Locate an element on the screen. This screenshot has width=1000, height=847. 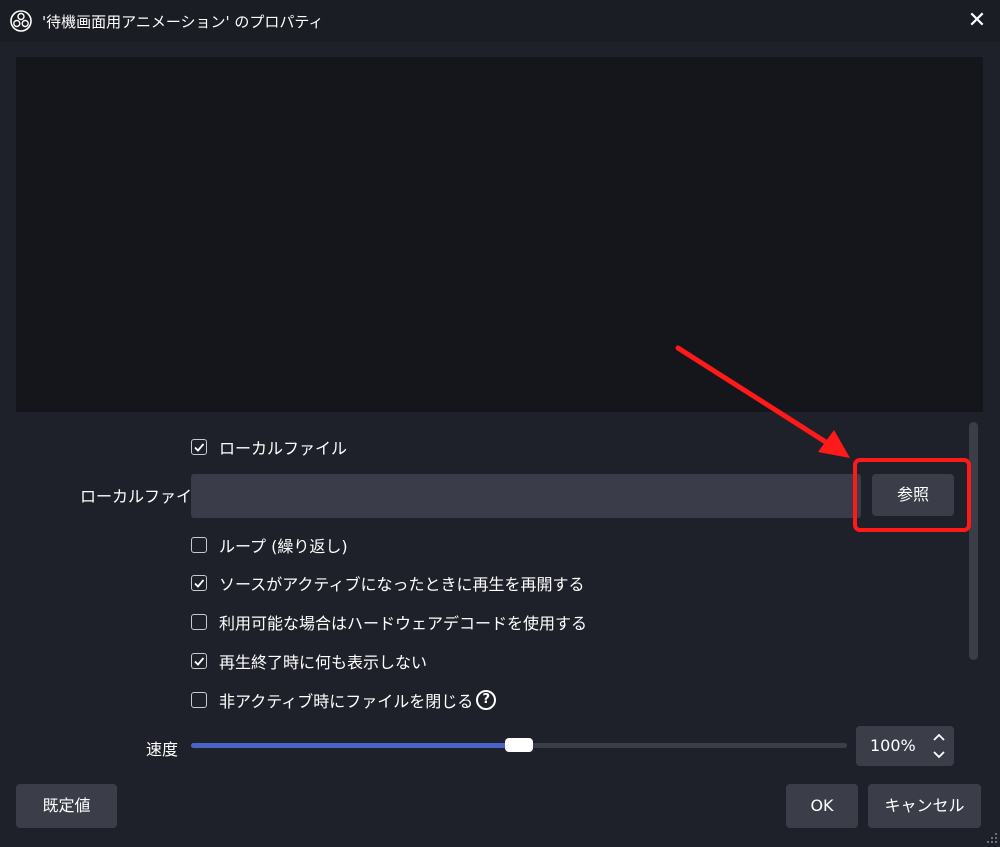
close-inactive-label: 非アクティブ時にファイルを閉じる is located at coordinates (346, 701).